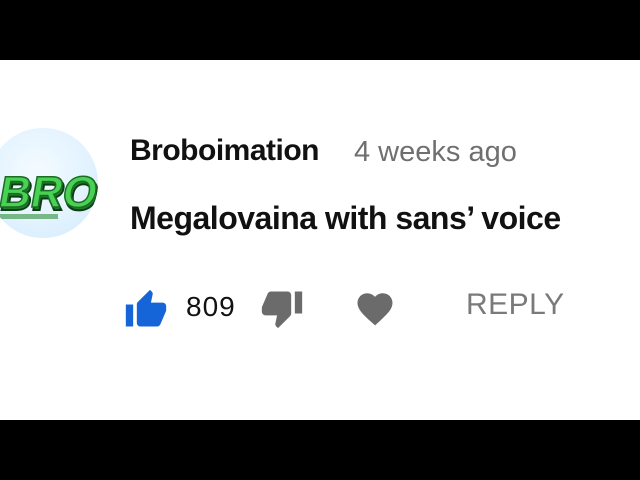 The height and width of the screenshot is (480, 640). I want to click on comment-timestamp: 4 weeks ago, so click(435, 152).